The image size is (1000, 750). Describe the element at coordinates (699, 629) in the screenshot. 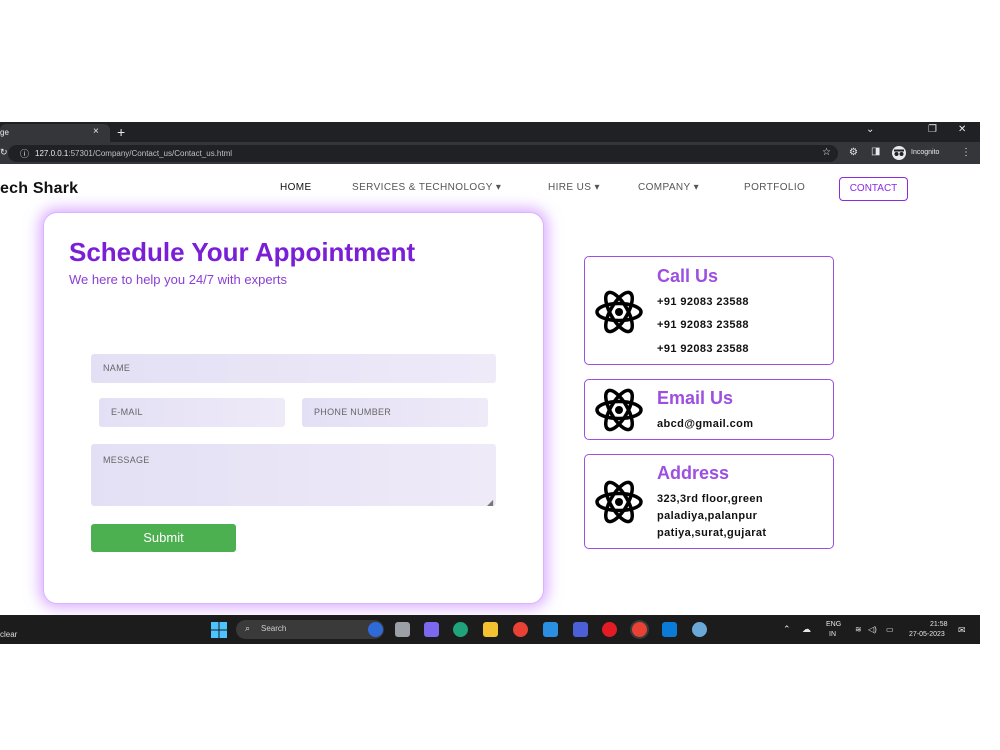

I see `app-icon` at that location.